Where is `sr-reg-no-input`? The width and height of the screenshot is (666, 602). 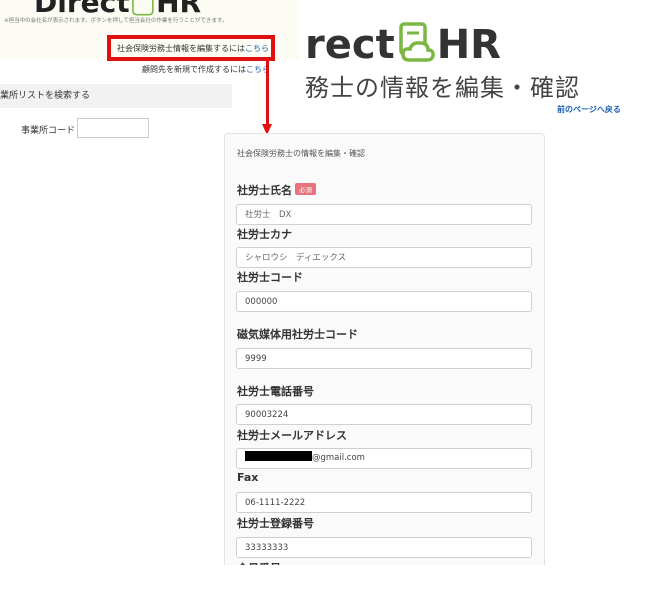
sr-reg-no-input is located at coordinates (384, 547).